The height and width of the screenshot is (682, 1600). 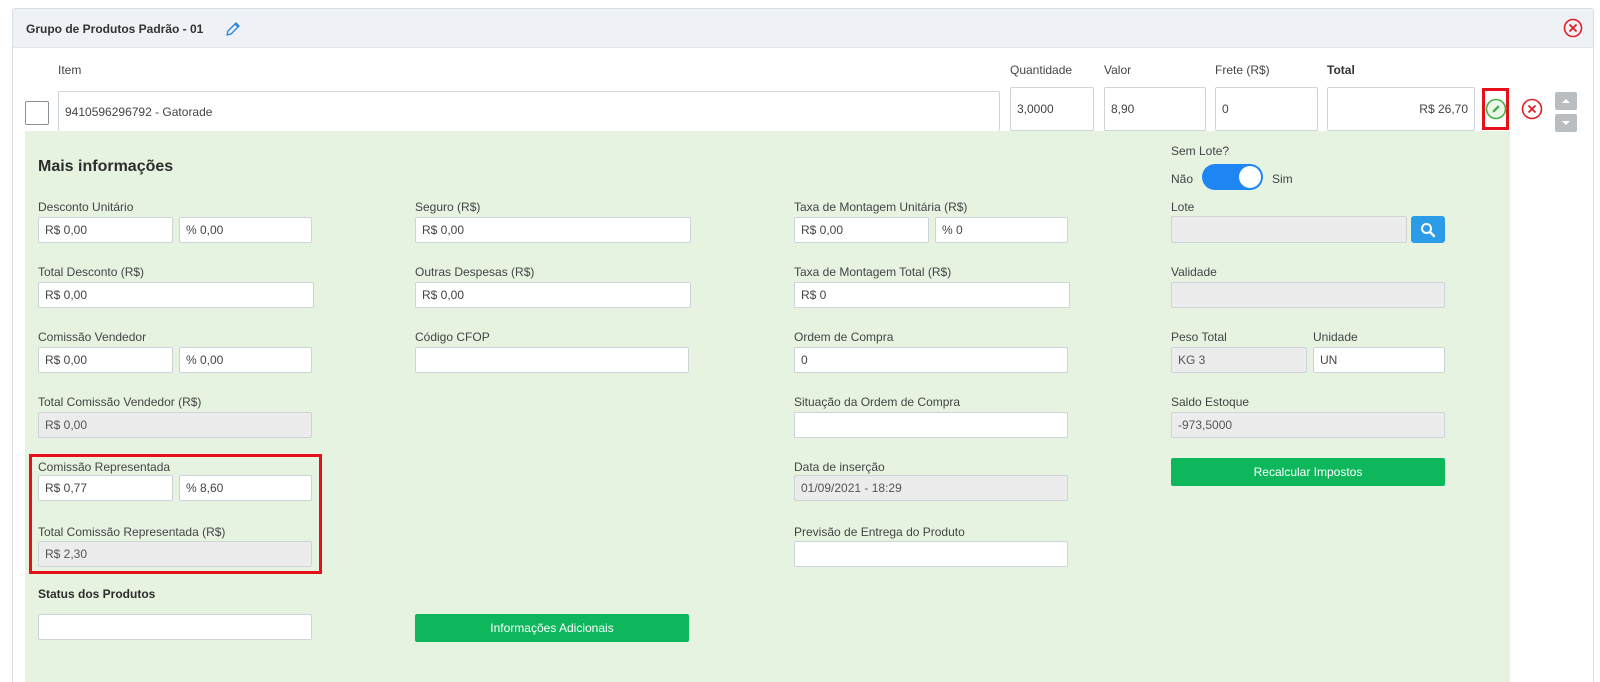 I want to click on unidade-field: UN, so click(x=1379, y=360).